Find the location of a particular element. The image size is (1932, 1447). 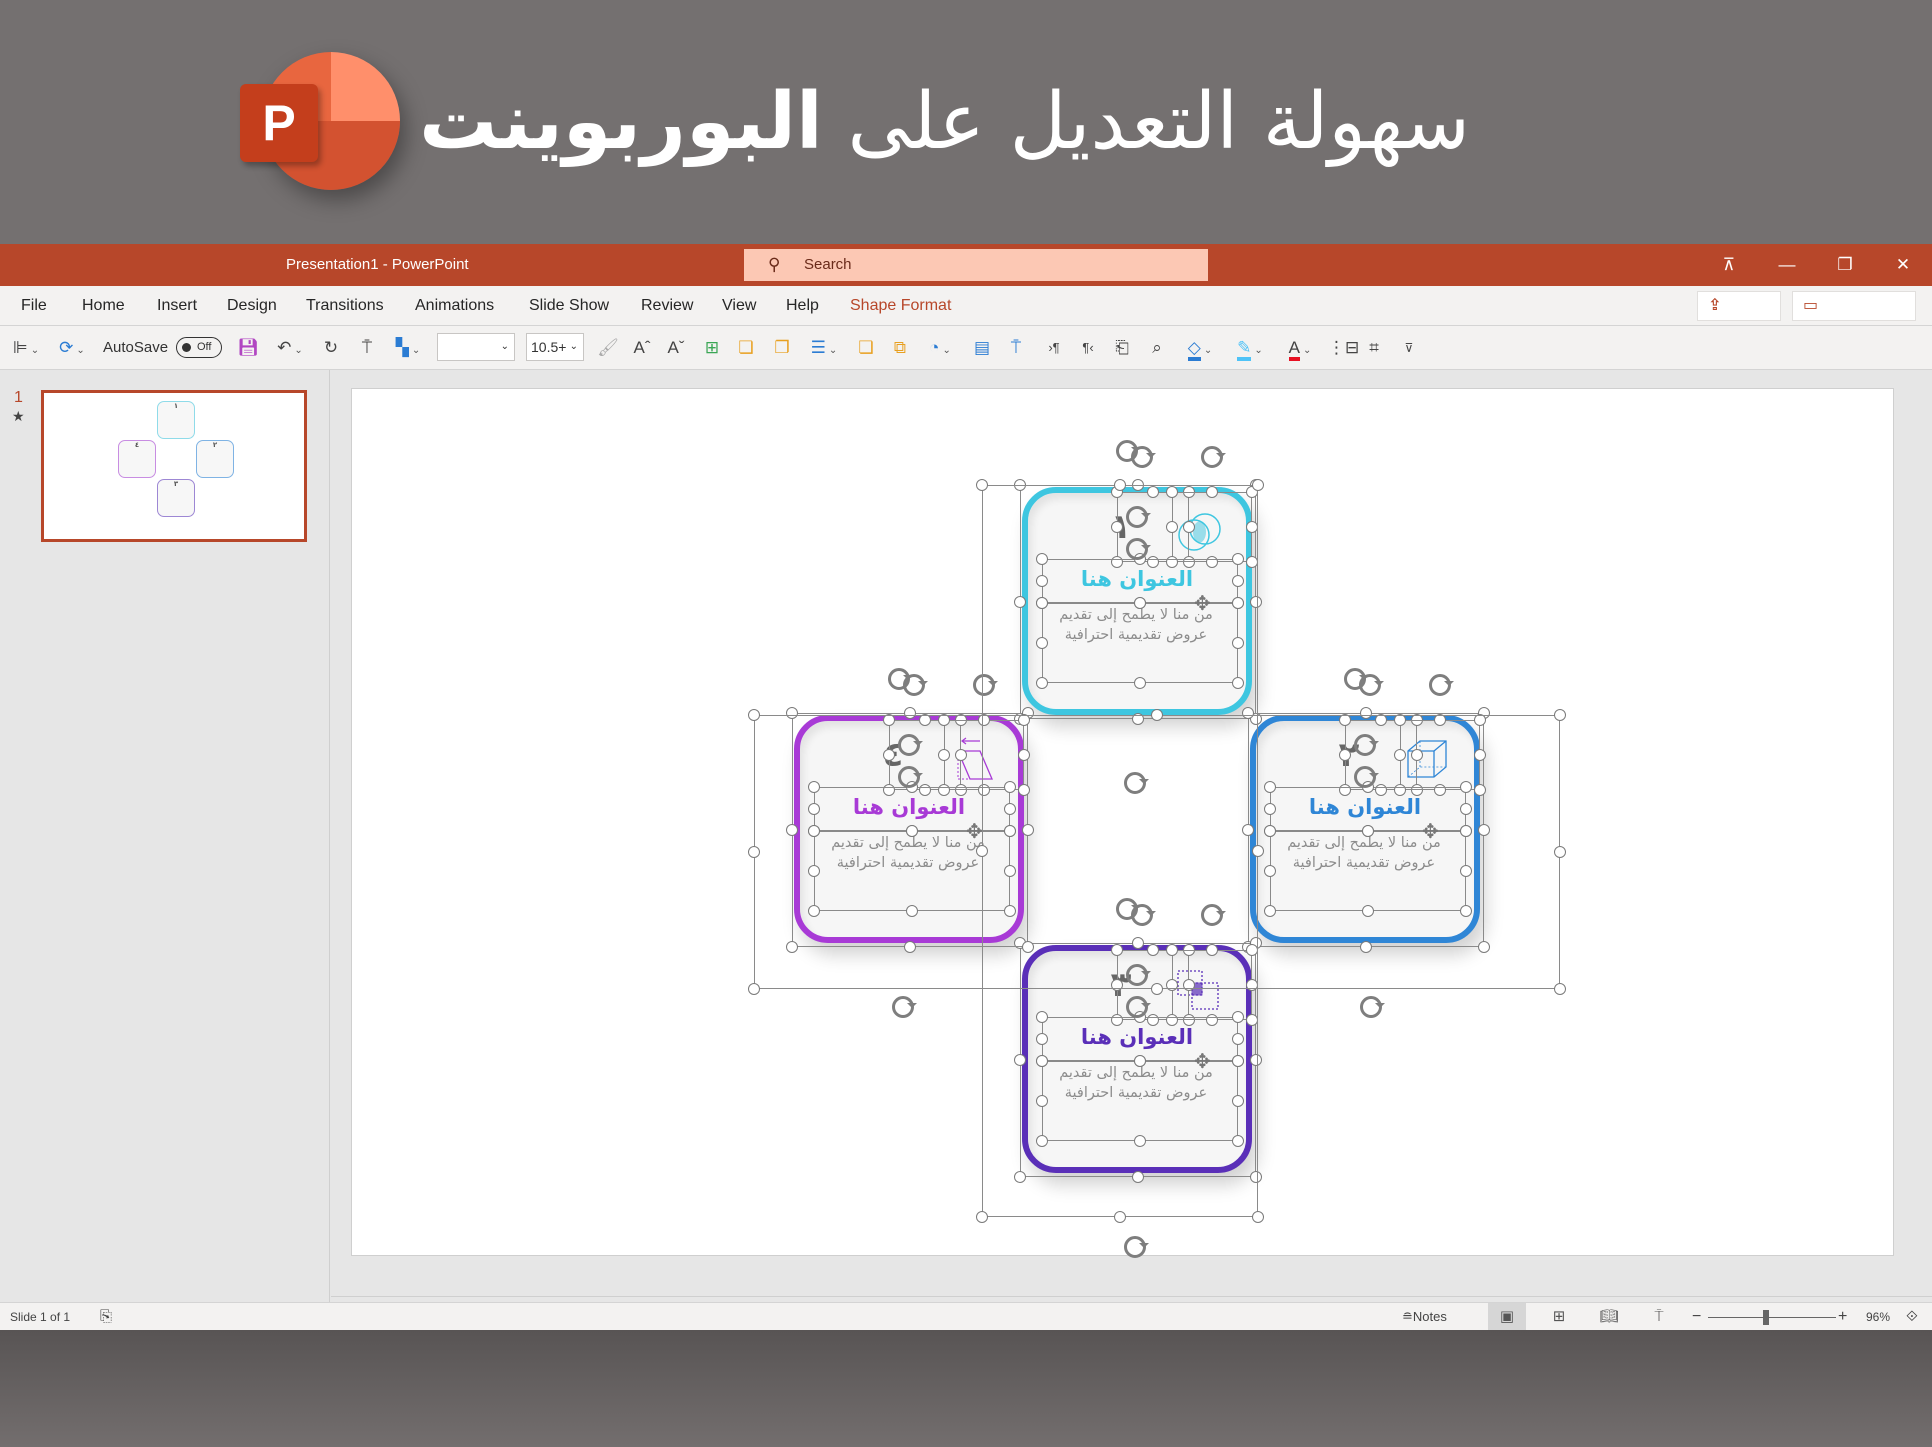

card-title: العنوان هنا is located at coordinates (1137, 1037).